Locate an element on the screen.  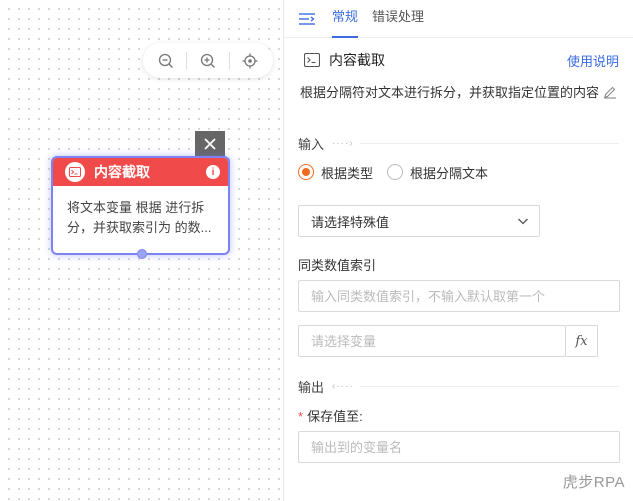
panel-title-row: 内容截取 使用说明 is located at coordinates (458, 60).